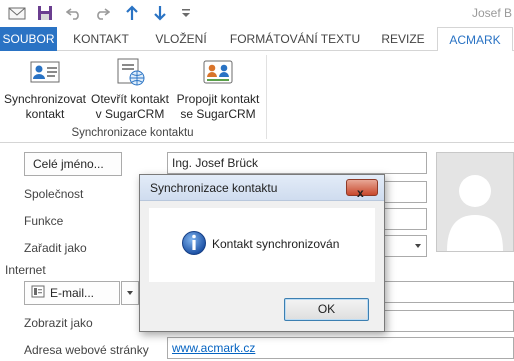 The height and width of the screenshot is (361, 514). Describe the element at coordinates (297, 163) in the screenshot. I see `full-name-field: Ing. Josef Brück` at that location.